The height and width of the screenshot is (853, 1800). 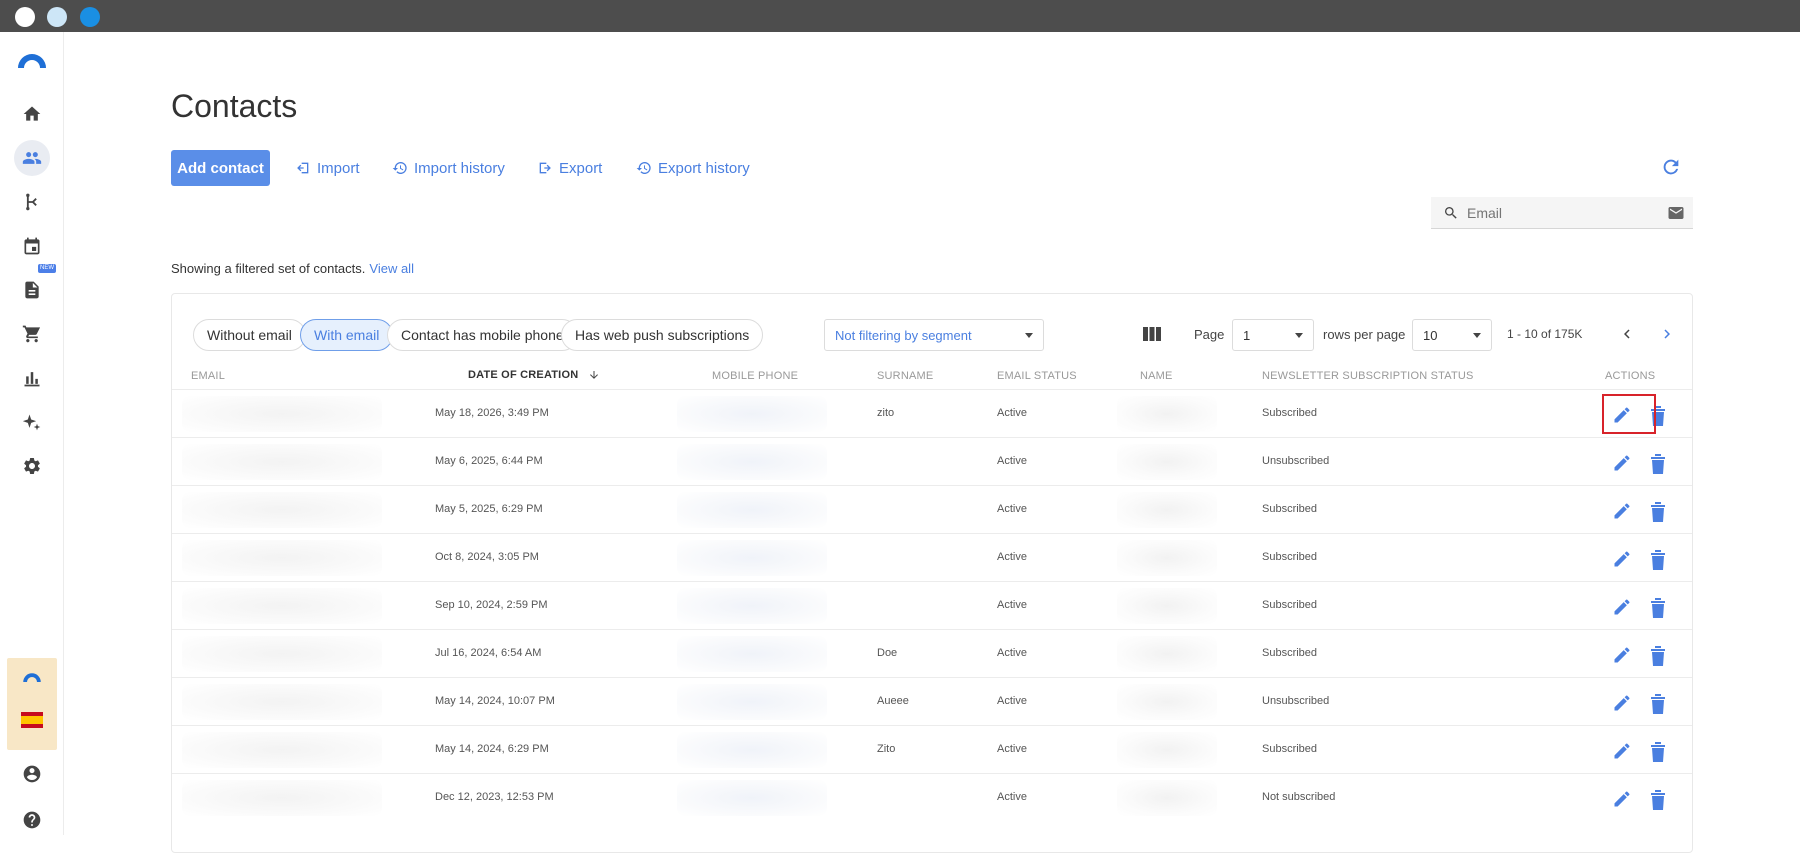 I want to click on chip-has-mobile-phone: Contact has mobile phone, so click(x=482, y=335).